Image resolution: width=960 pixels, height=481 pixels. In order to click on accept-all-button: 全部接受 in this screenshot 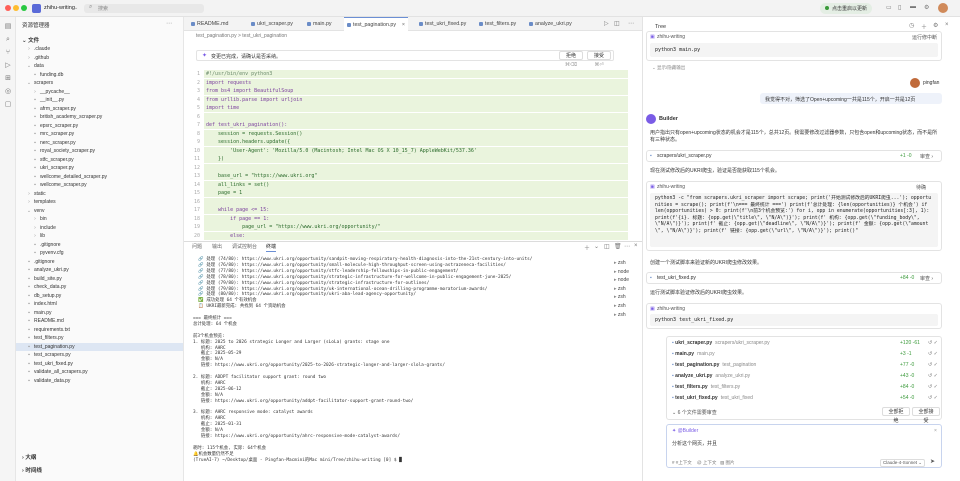, I will do `click(926, 415)`.